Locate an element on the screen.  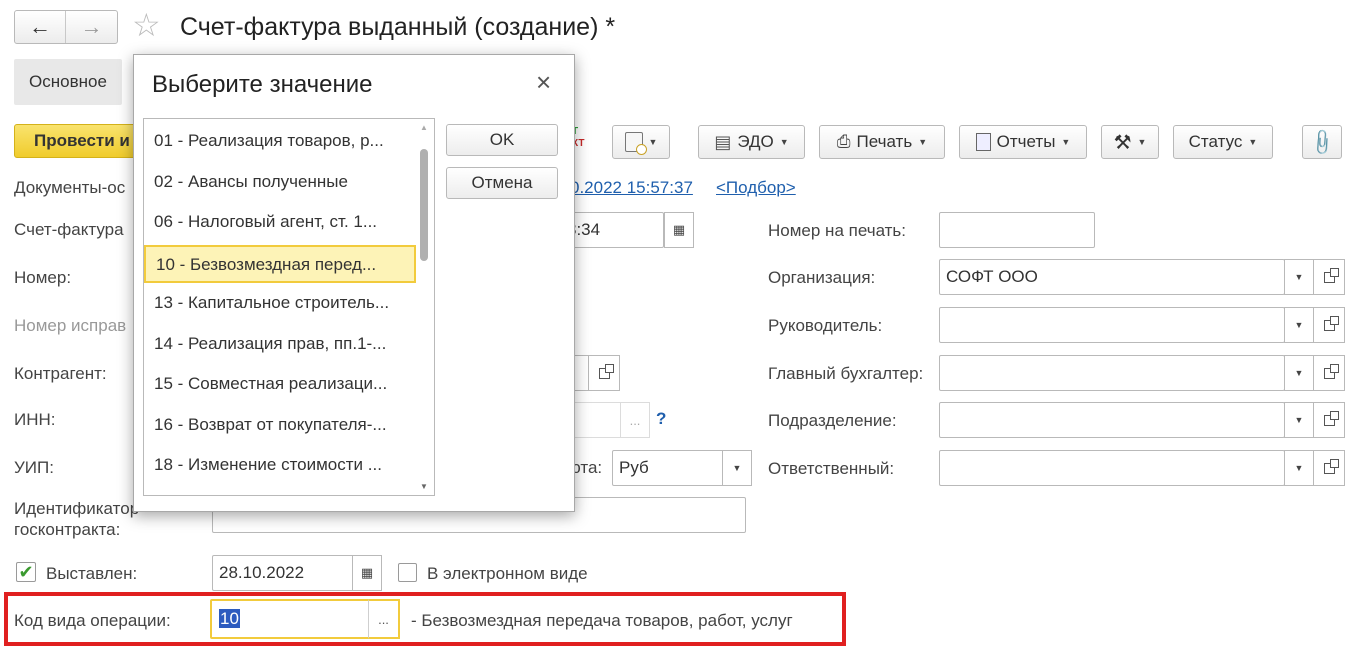
department-dropdown: ▼ is located at coordinates (1299, 420).